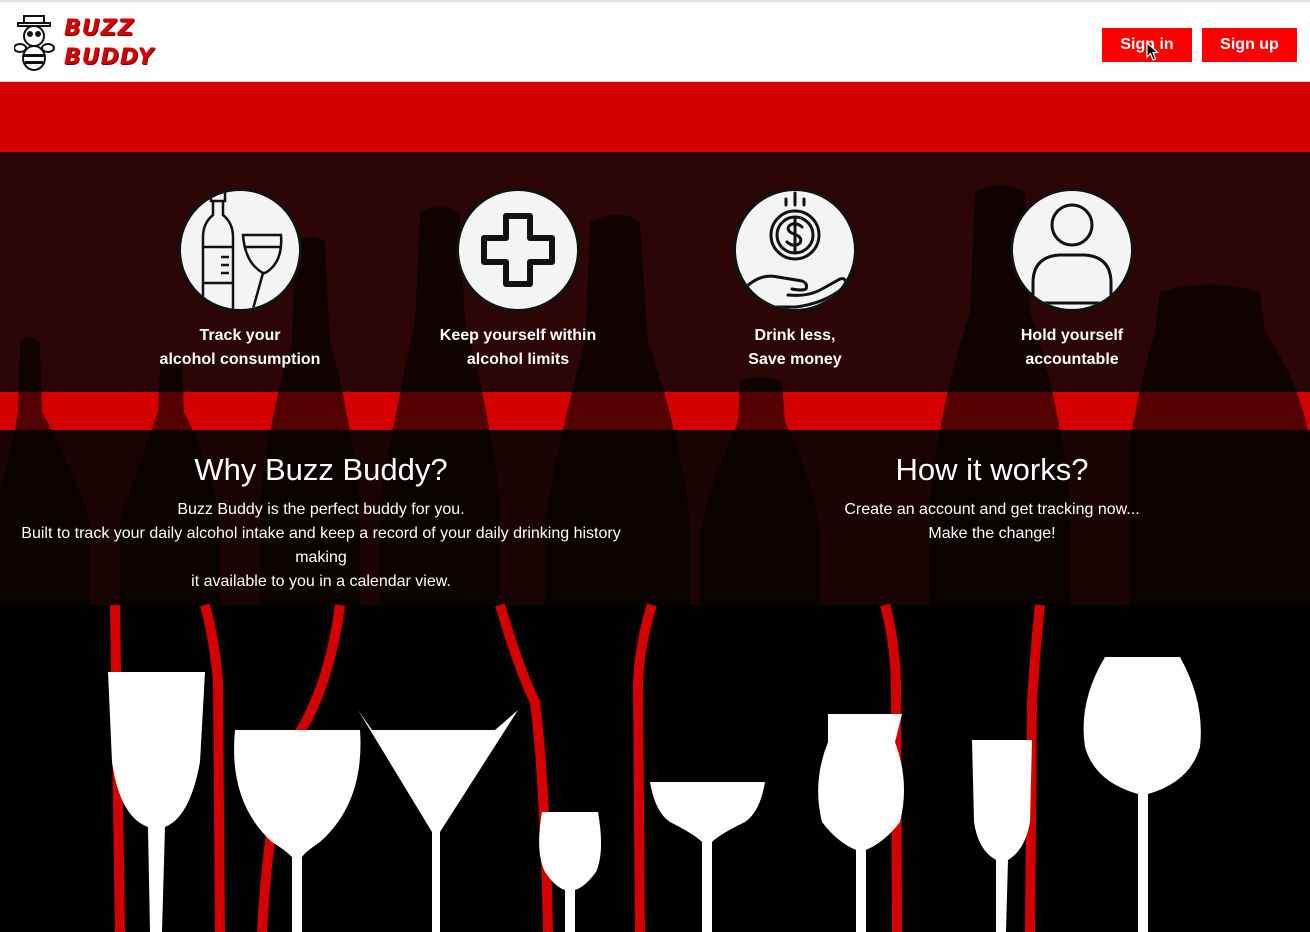 The width and height of the screenshot is (1310, 932). I want to click on feature-title-line2: alcohol limits, so click(518, 359).